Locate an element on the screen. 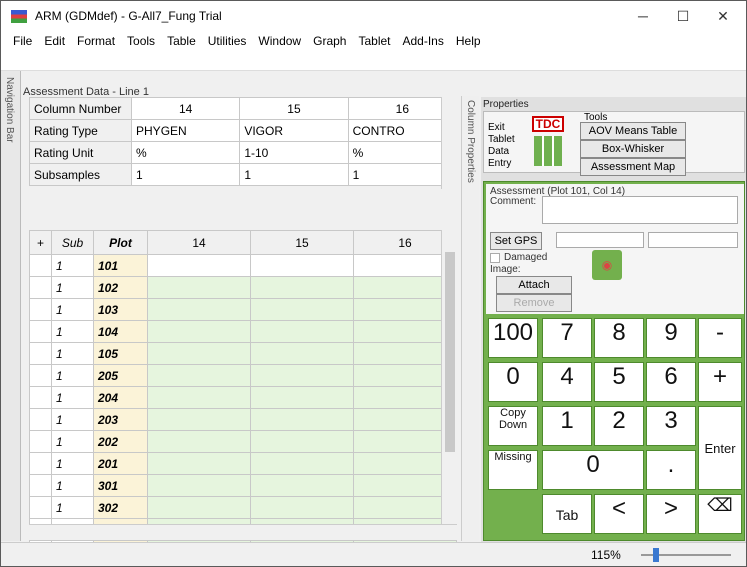 The width and height of the screenshot is (747, 567). damaged-checkbox is located at coordinates (495, 258).